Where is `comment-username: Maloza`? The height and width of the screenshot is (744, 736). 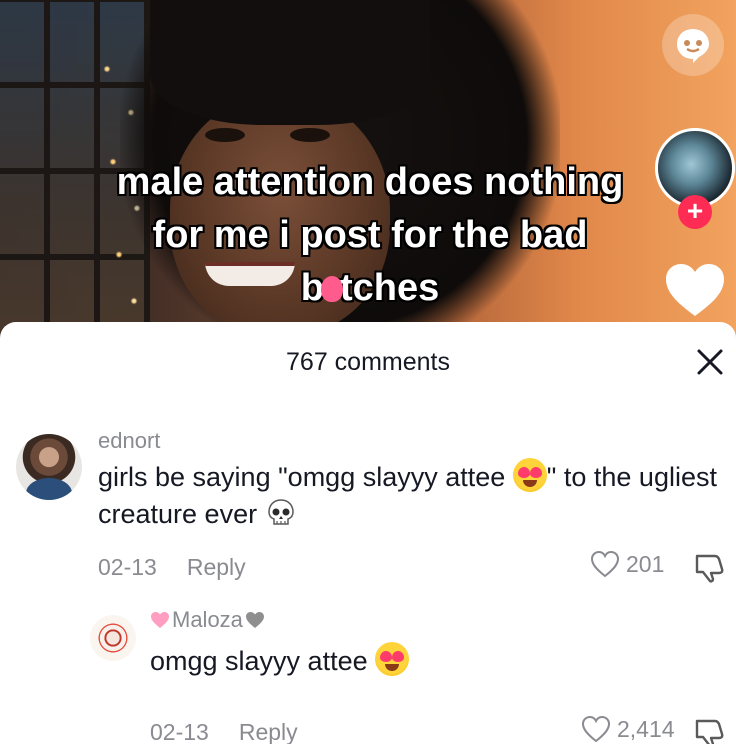
comment-username: Maloza is located at coordinates (207, 620).